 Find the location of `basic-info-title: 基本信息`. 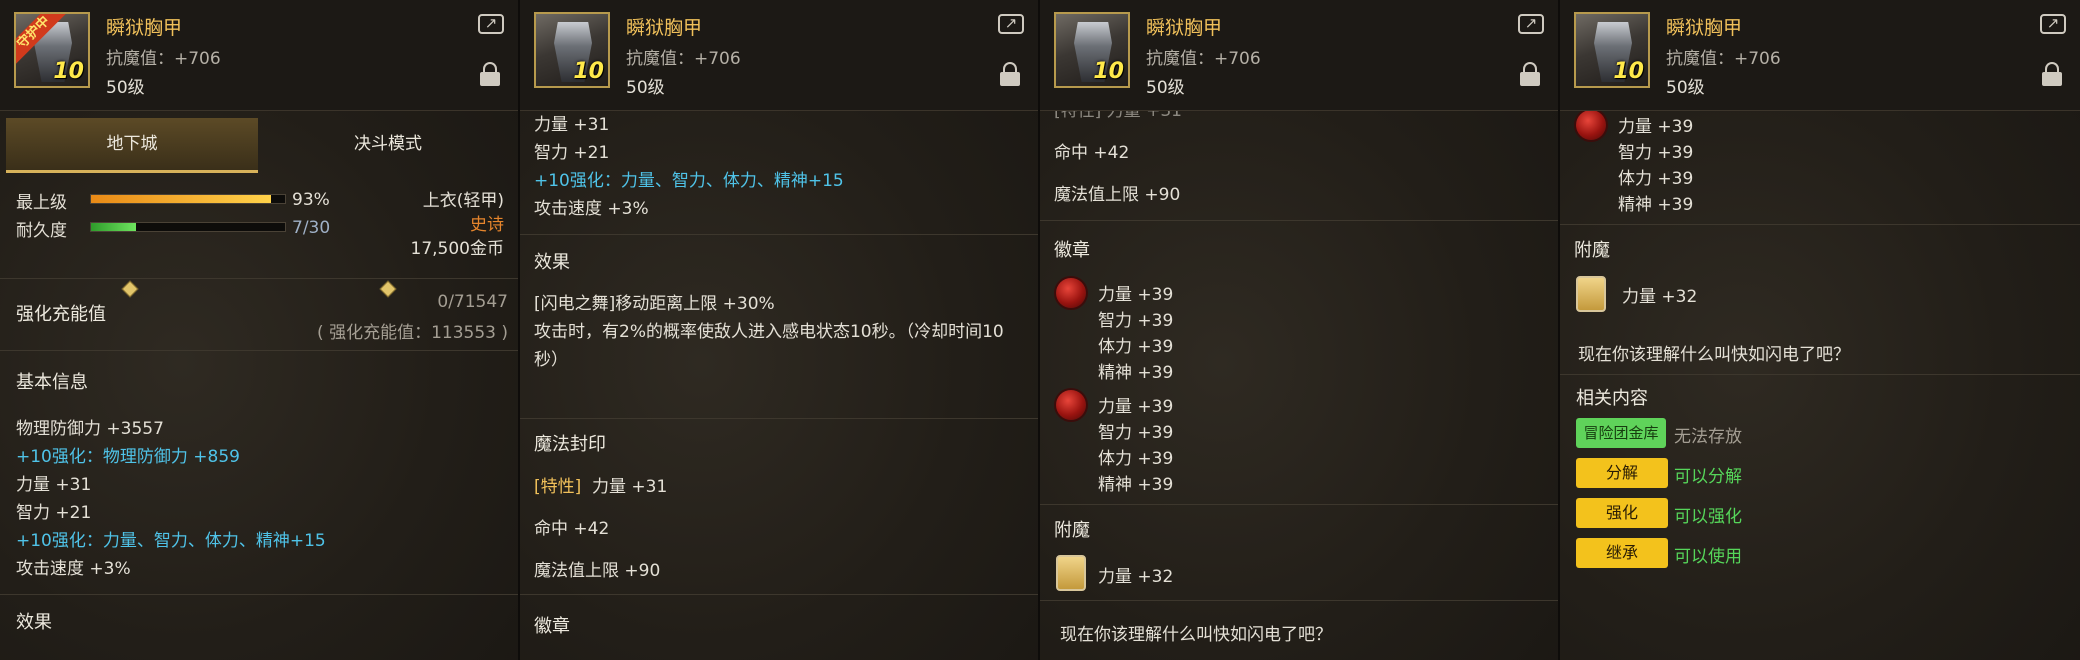

basic-info-title: 基本信息 is located at coordinates (52, 382).